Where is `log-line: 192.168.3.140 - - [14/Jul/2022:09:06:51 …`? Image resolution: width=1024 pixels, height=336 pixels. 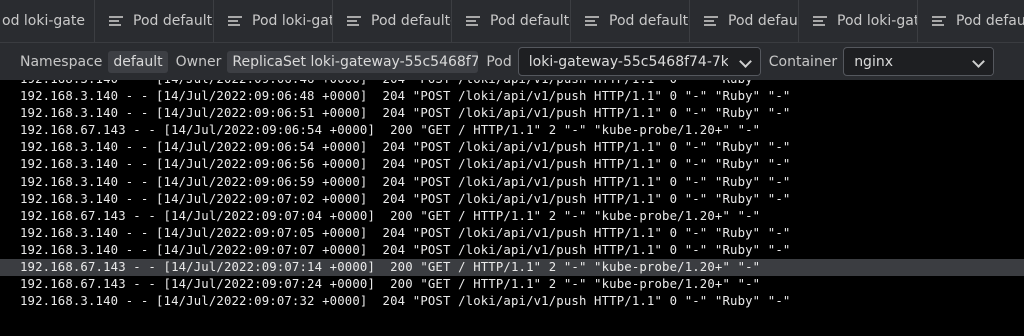
log-line: 192.168.3.140 - - [14/Jul/2022:09:06:51 … is located at coordinates (405, 113).